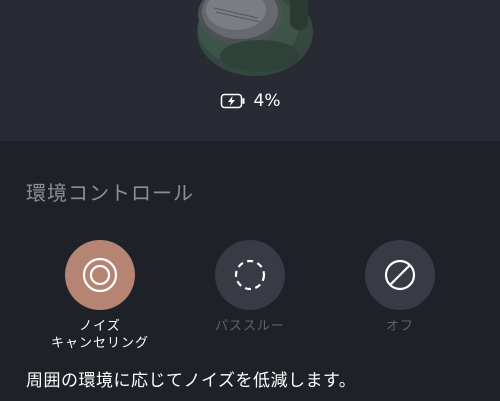 This screenshot has height=401, width=500. Describe the element at coordinates (99, 343) in the screenshot. I see `noise-cancelling-label-line2: キャンセリング` at that location.